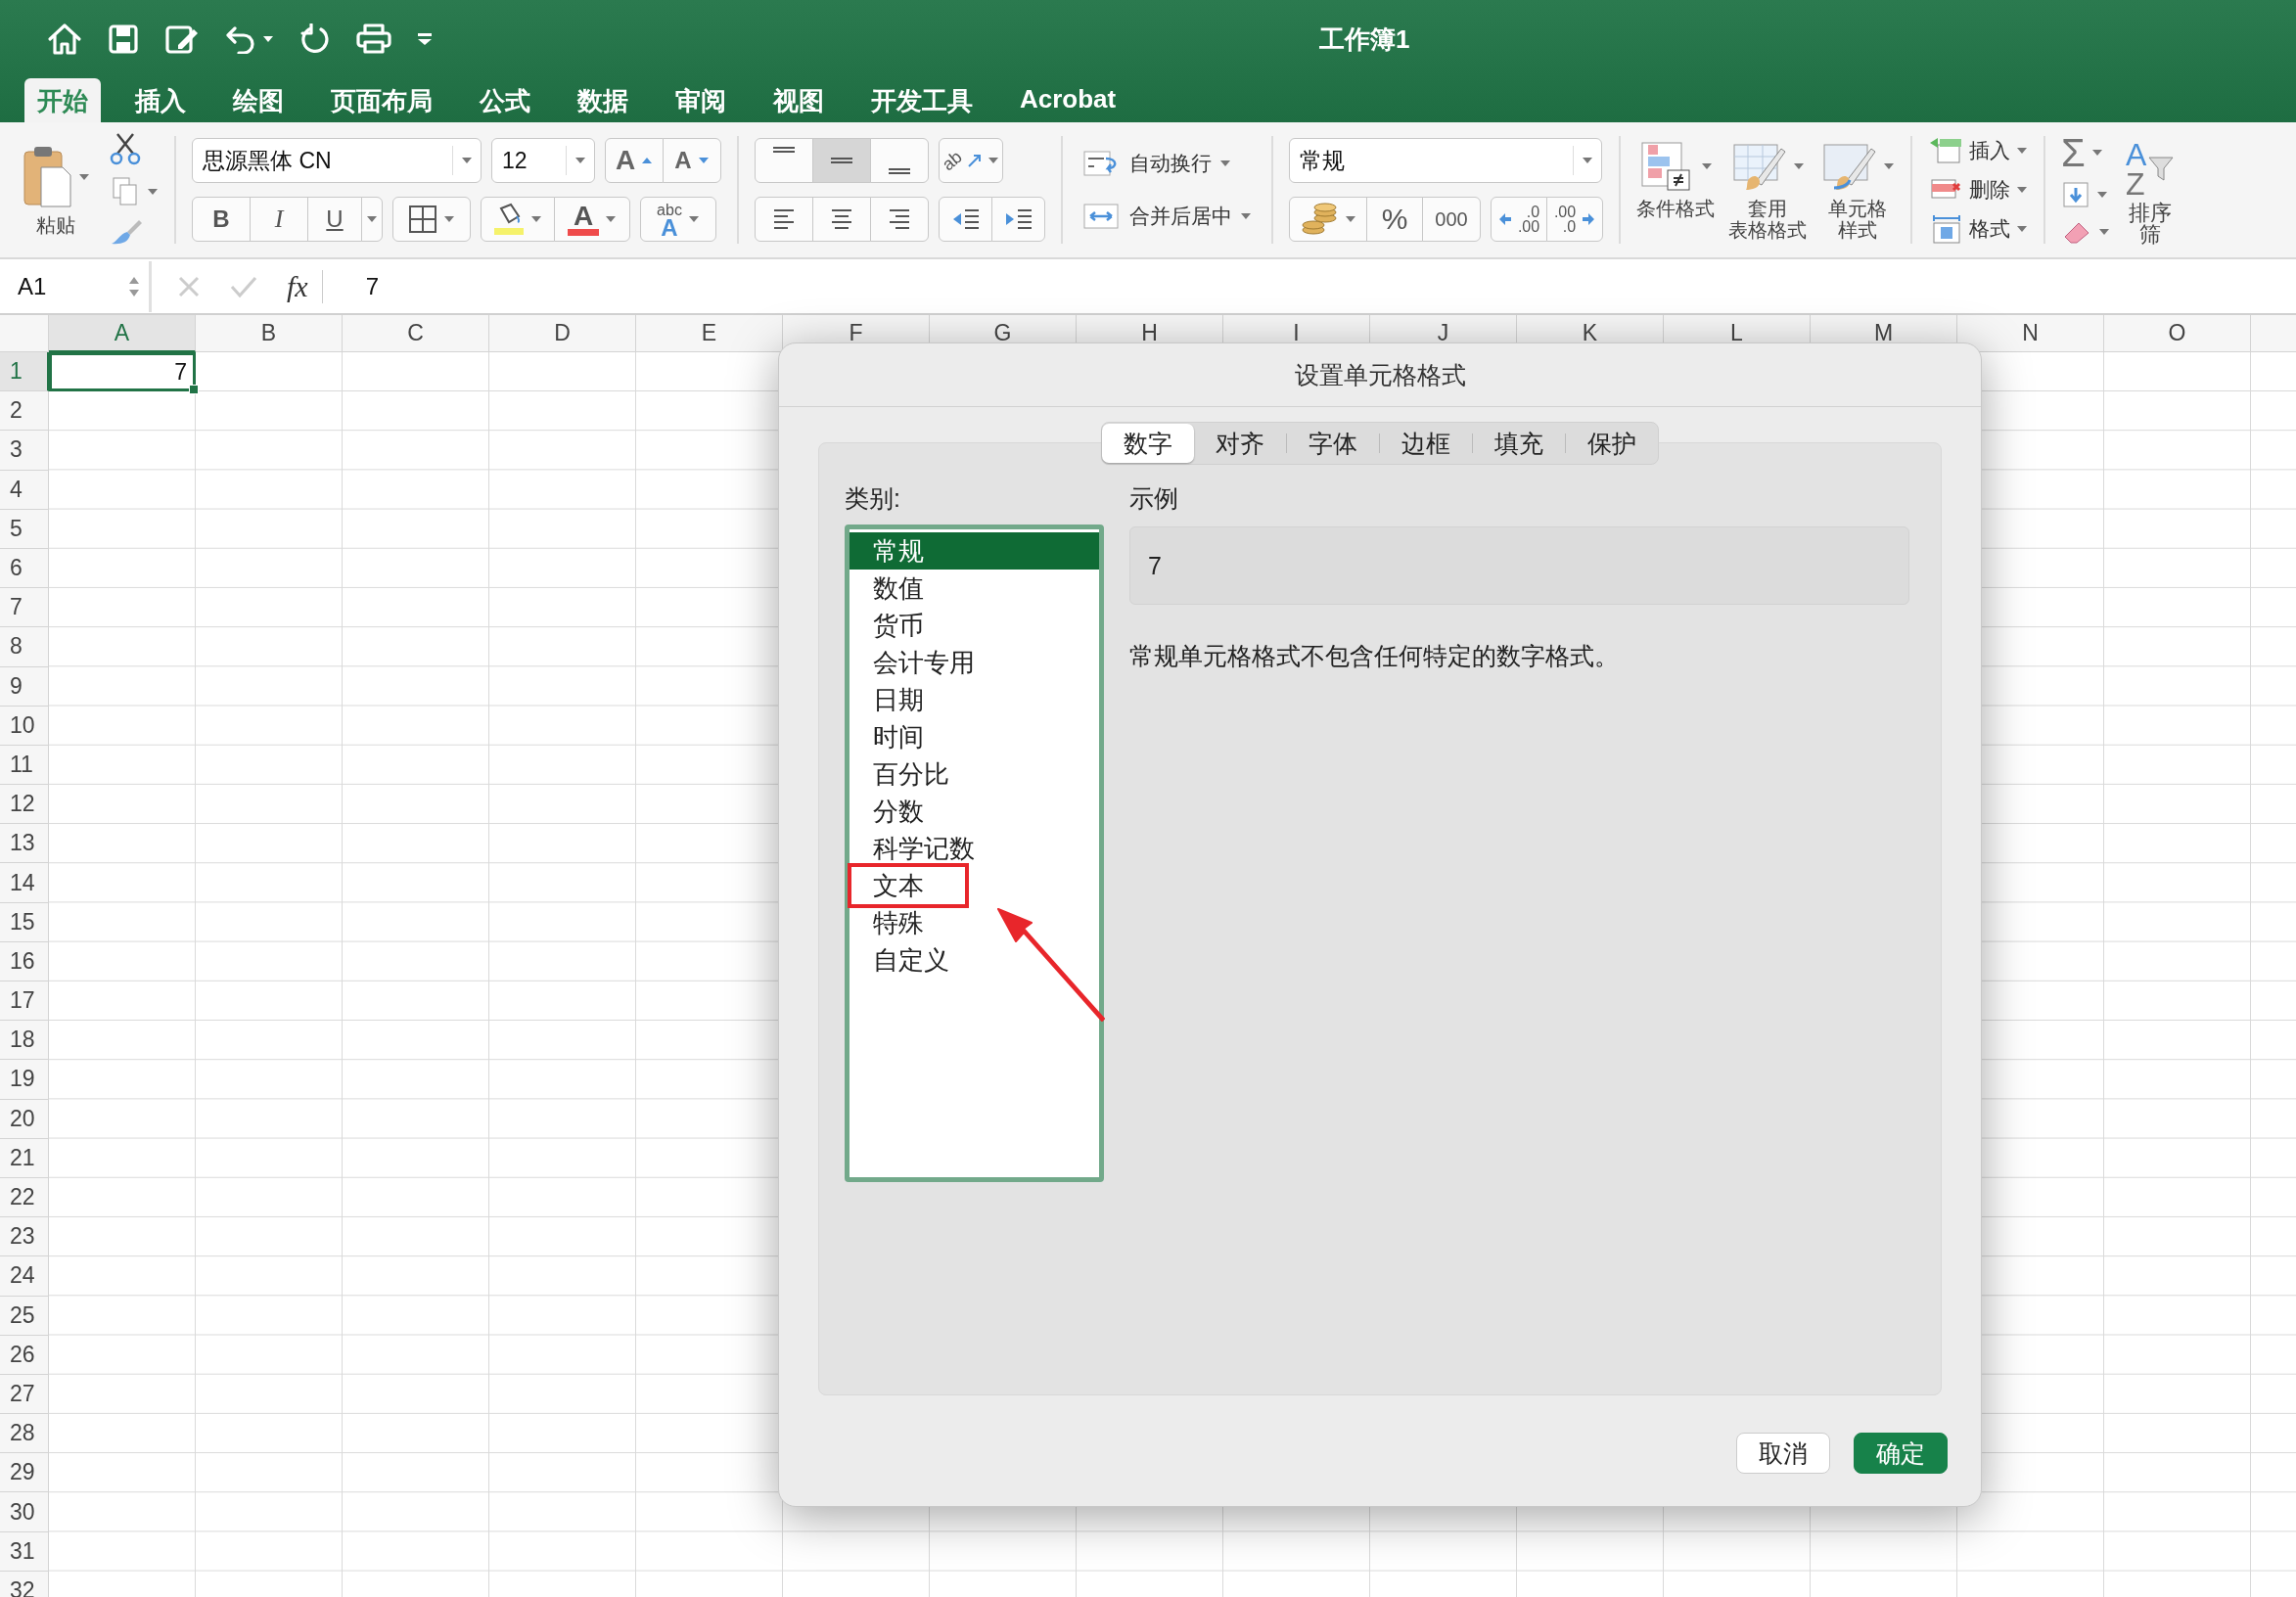 Image resolution: width=2296 pixels, height=1597 pixels. I want to click on align-middle-button, so click(841, 160).